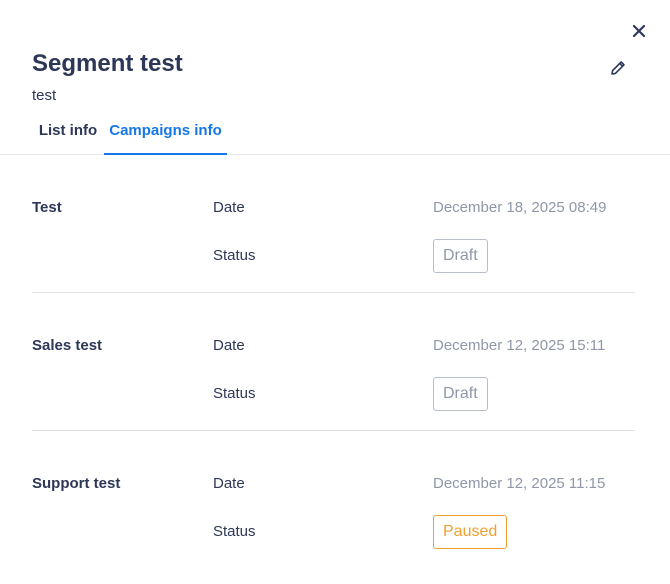  I want to click on pencil-icon, so click(618, 68).